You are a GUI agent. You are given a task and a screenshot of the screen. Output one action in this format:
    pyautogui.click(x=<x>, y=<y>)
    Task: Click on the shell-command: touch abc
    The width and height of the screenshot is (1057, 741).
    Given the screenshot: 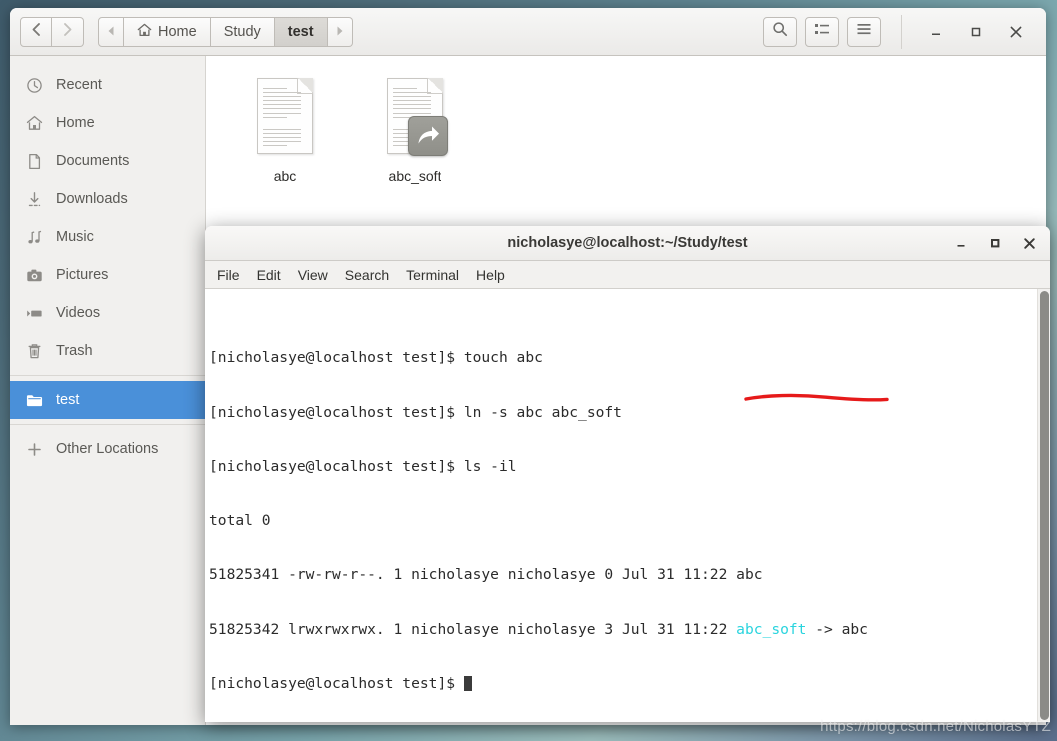 What is the action you would take?
    pyautogui.click(x=503, y=358)
    